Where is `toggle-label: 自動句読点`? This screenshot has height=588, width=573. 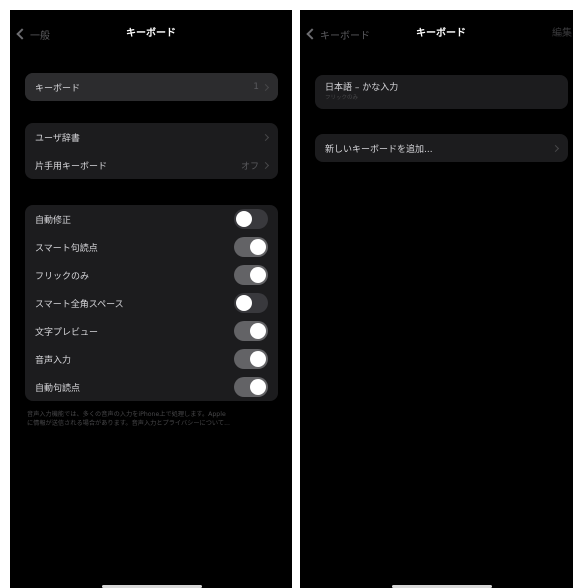 toggle-label: 自動句読点 is located at coordinates (58, 388).